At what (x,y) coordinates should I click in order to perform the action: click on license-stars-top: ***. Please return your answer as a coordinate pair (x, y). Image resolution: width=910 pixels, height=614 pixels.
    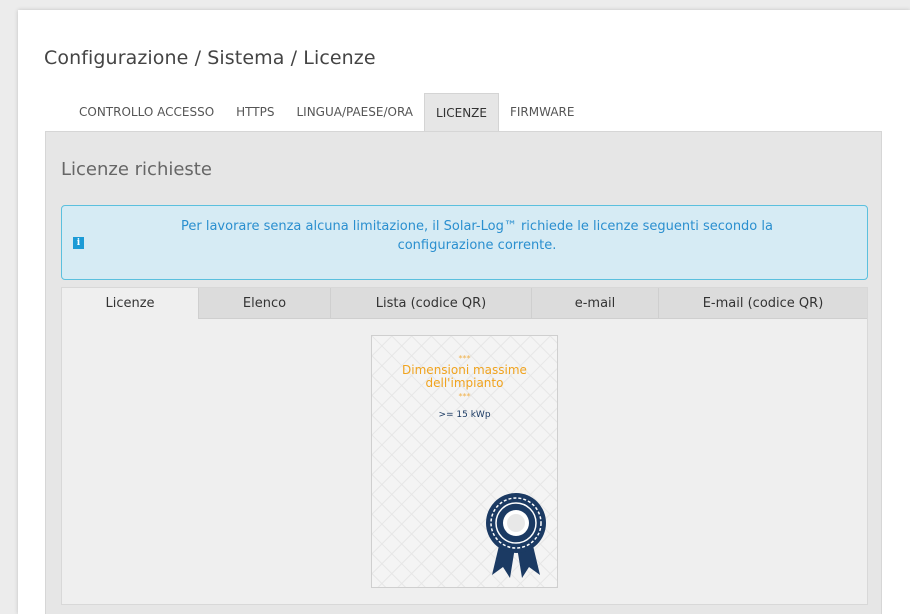
    Looking at the image, I should click on (464, 358).